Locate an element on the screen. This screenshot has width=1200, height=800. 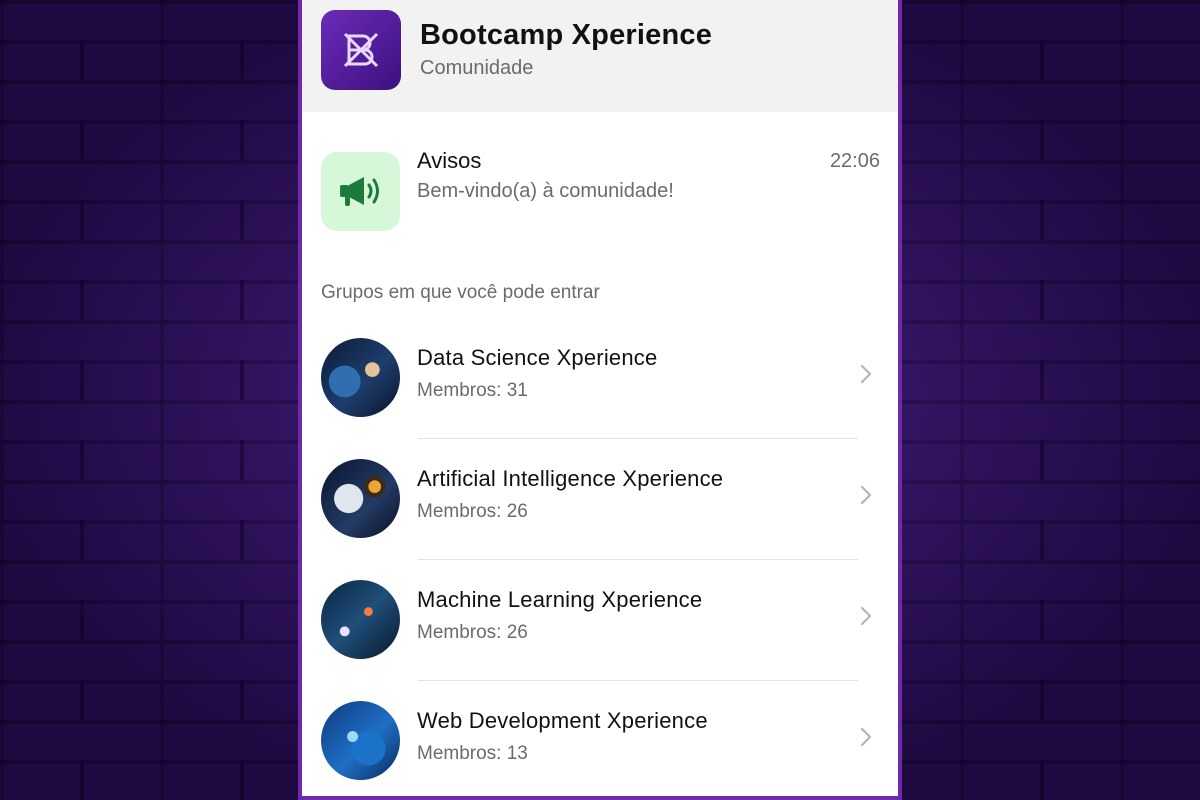
group-row-web-development: Web Development Xperience Membros: 13 is located at coordinates (600, 738).